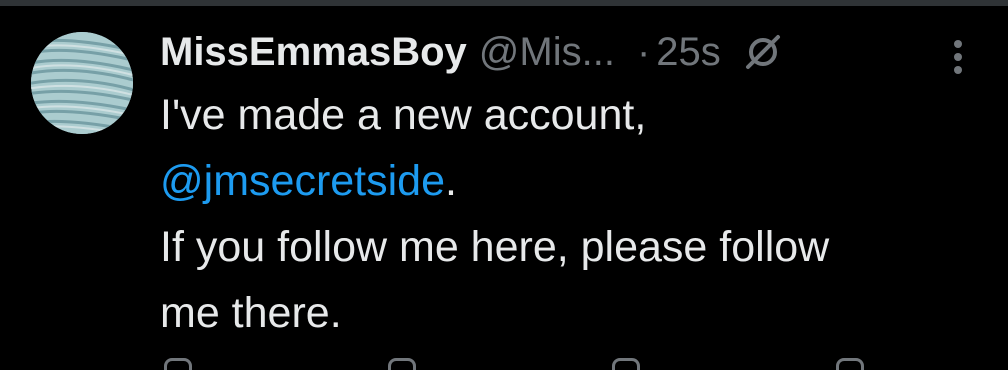  What do you see at coordinates (570, 364) in the screenshot?
I see `action-bar` at bounding box center [570, 364].